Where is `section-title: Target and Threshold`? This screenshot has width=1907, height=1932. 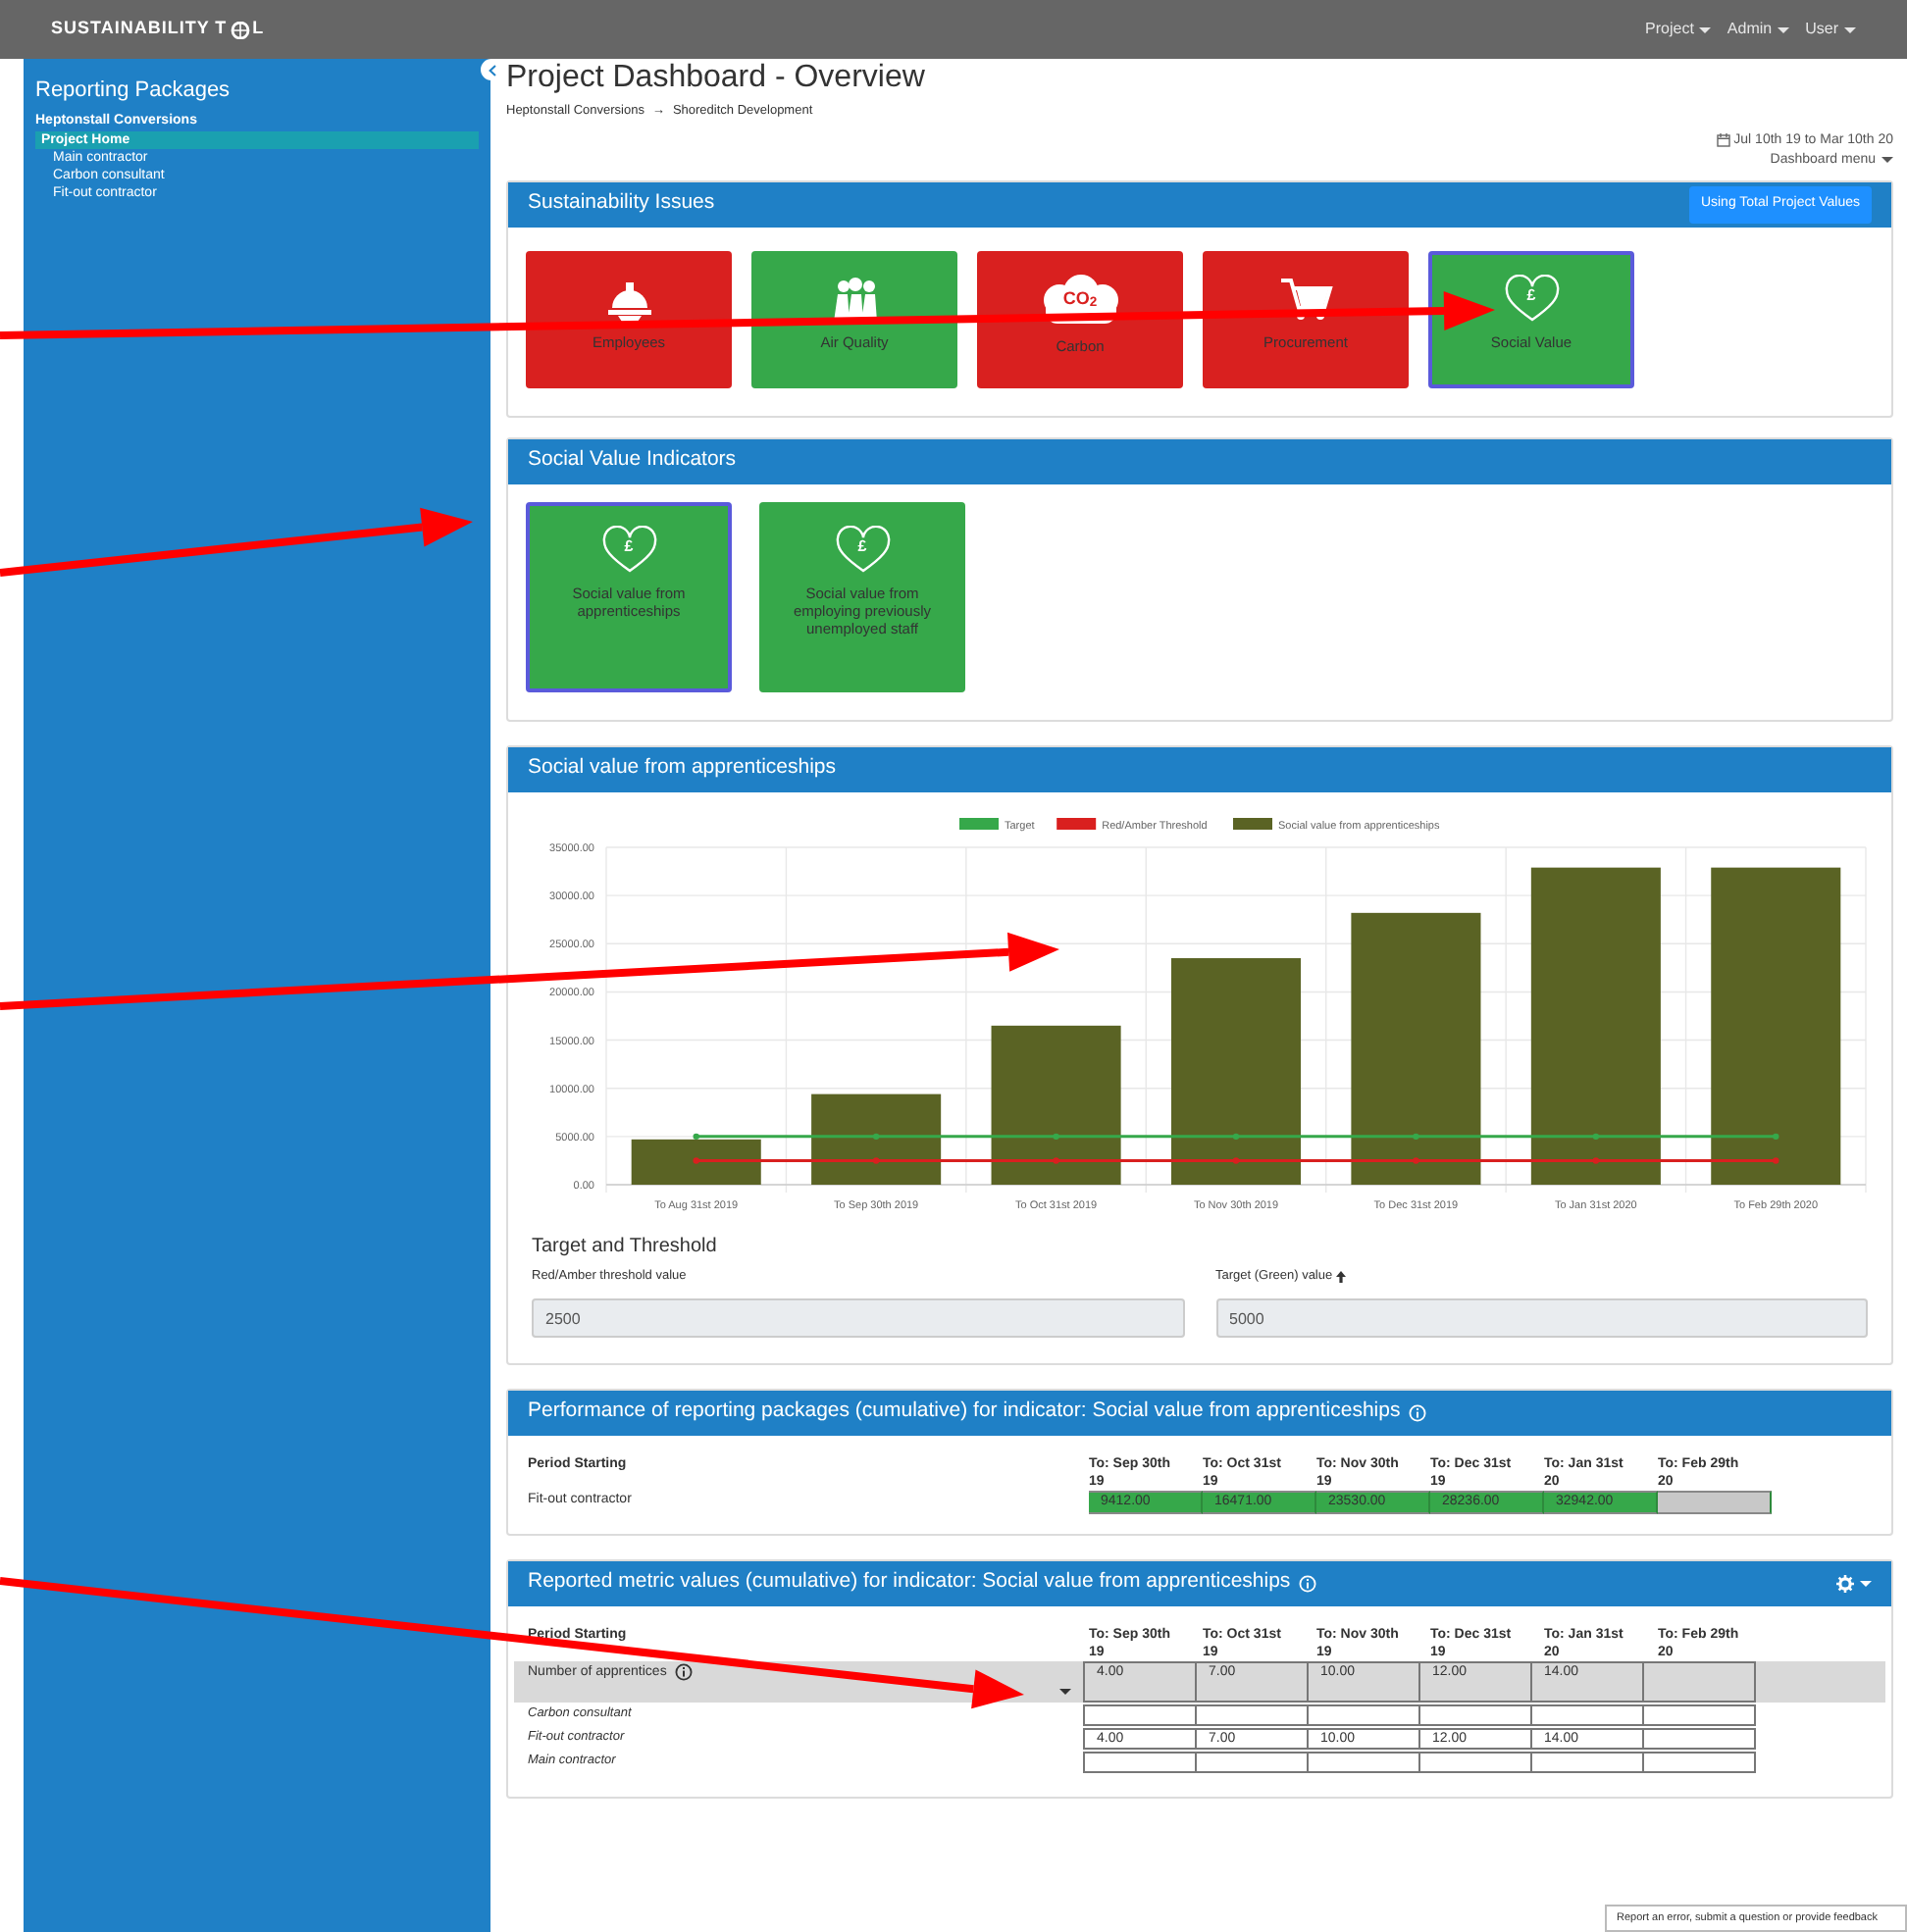 section-title: Target and Threshold is located at coordinates (625, 1247).